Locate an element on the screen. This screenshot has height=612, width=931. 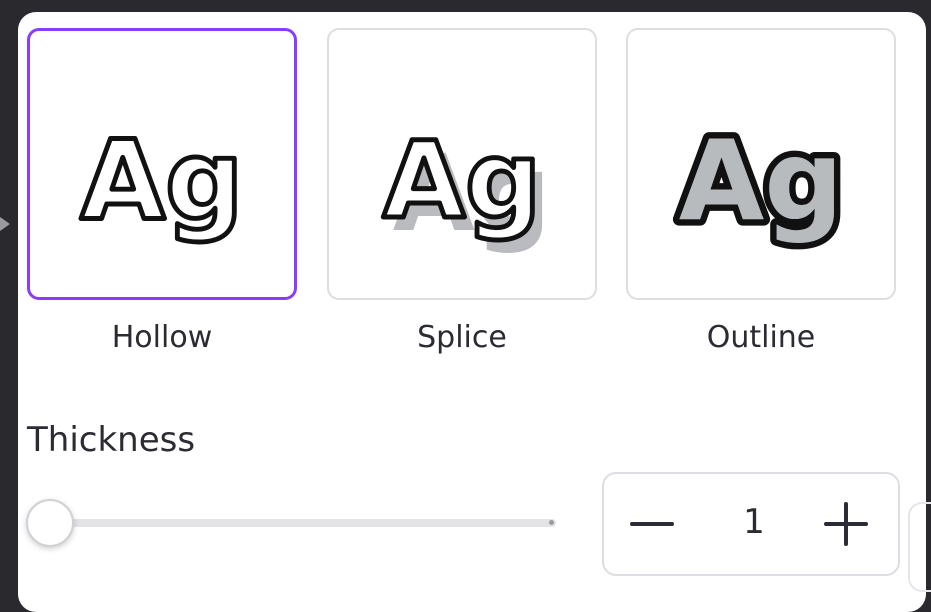
effect-splice-option: Ag Ag is located at coordinates (462, 164).